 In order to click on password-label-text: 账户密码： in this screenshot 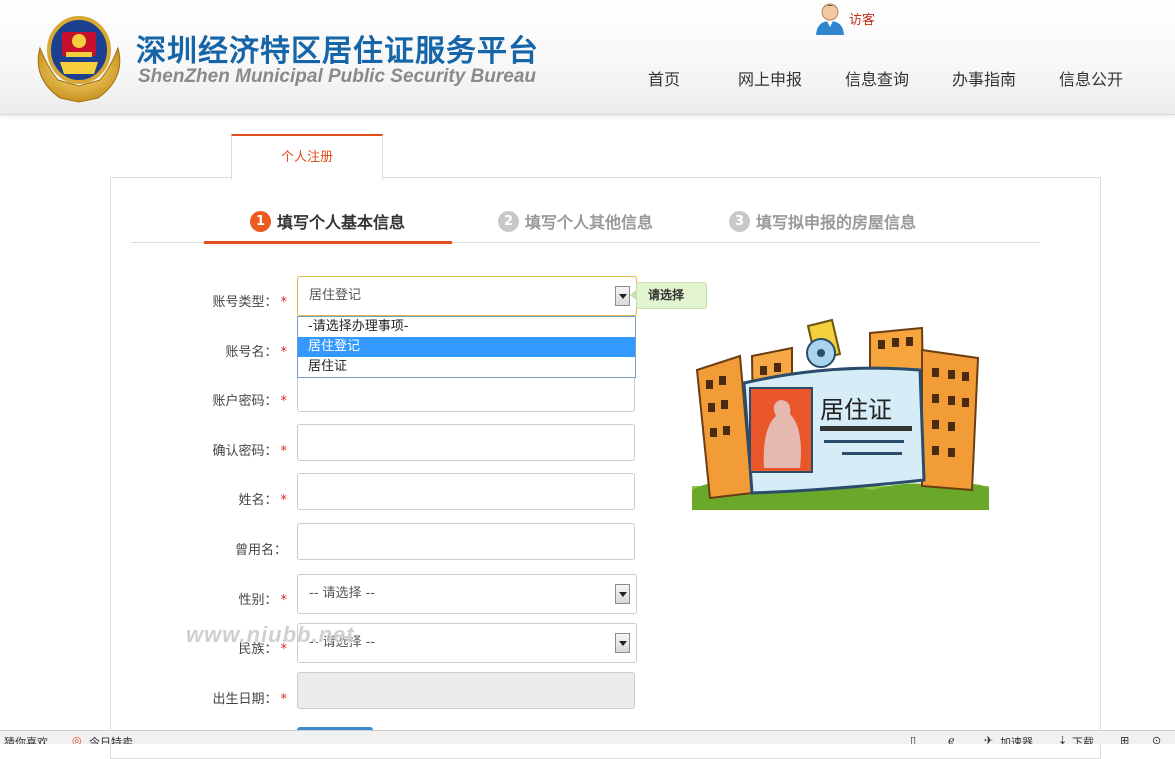, I will do `click(245, 401)`.